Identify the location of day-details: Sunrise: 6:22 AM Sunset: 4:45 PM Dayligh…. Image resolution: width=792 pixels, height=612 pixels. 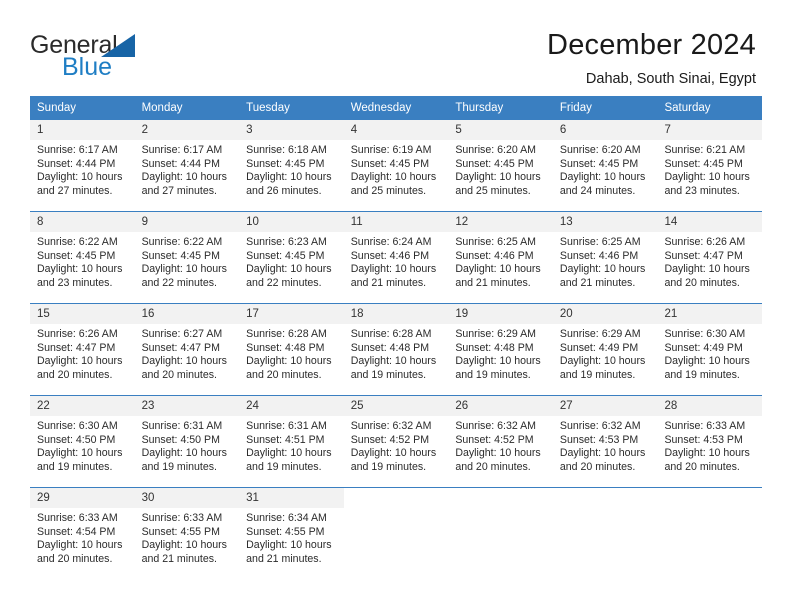
(82, 261).